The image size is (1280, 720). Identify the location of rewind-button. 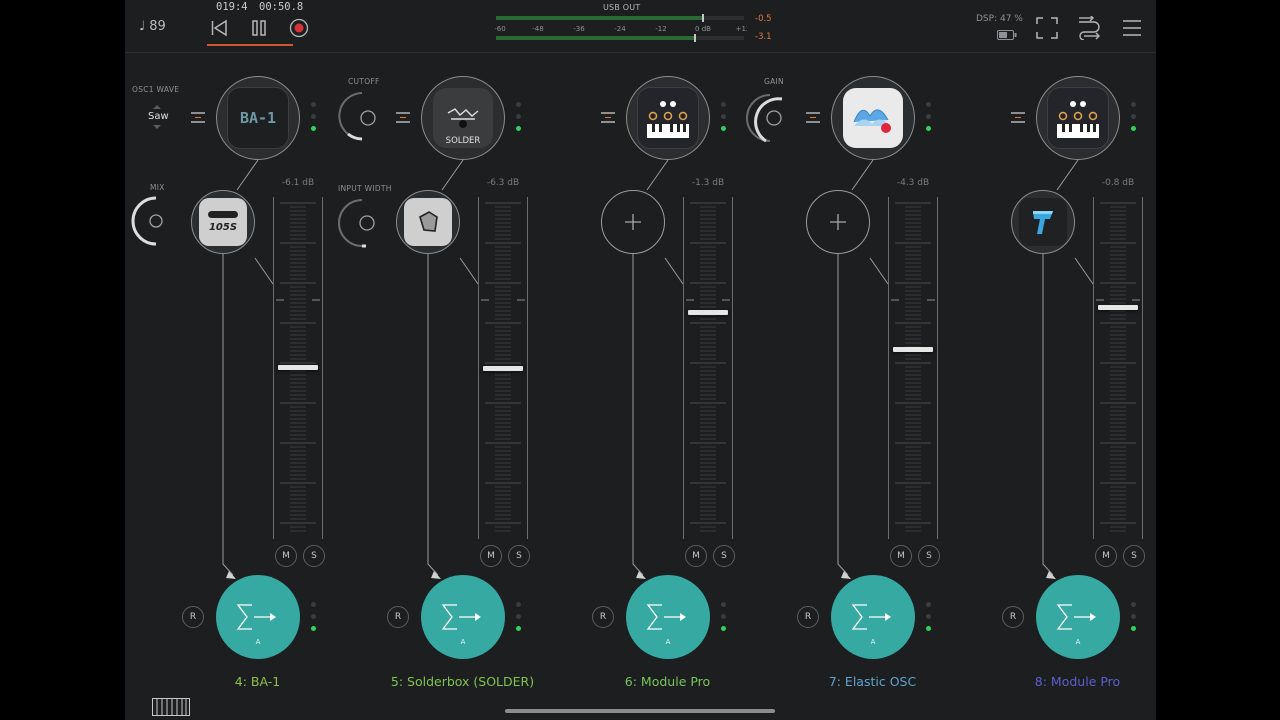
(219, 28).